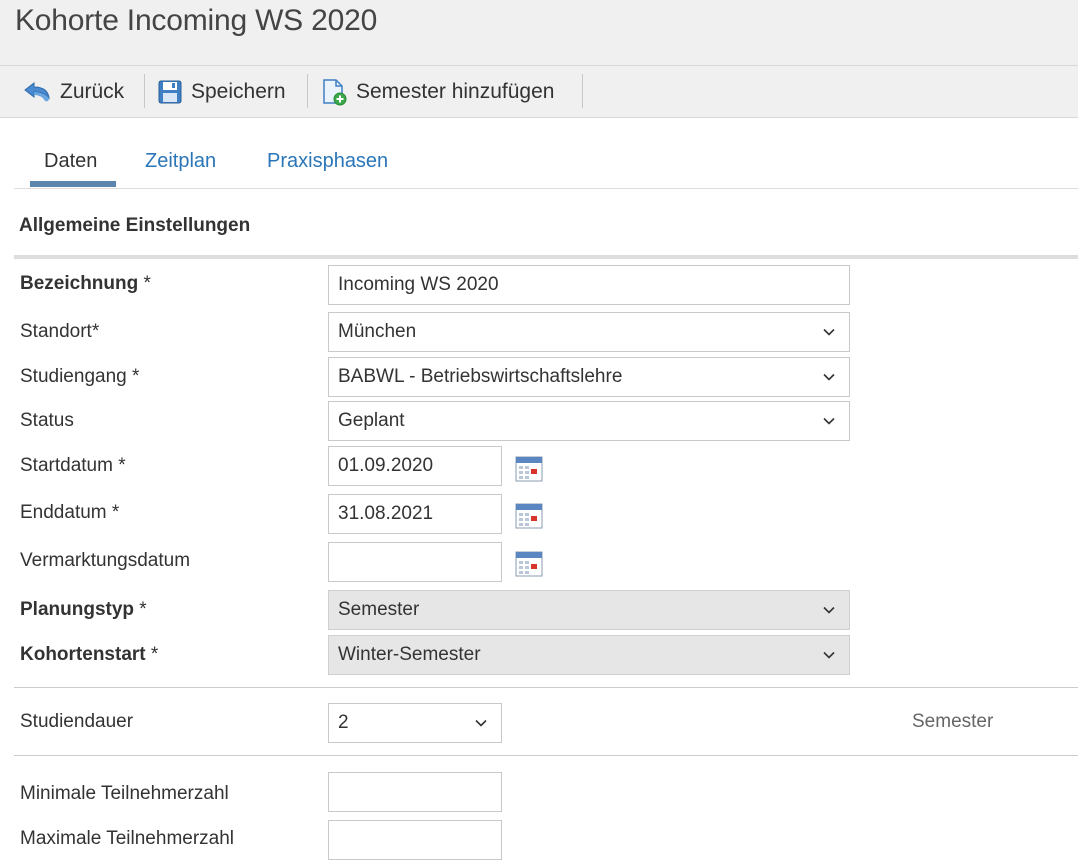 The image size is (1078, 868). What do you see at coordinates (80, 376) in the screenshot?
I see `studiengang-label: Studiengang *` at bounding box center [80, 376].